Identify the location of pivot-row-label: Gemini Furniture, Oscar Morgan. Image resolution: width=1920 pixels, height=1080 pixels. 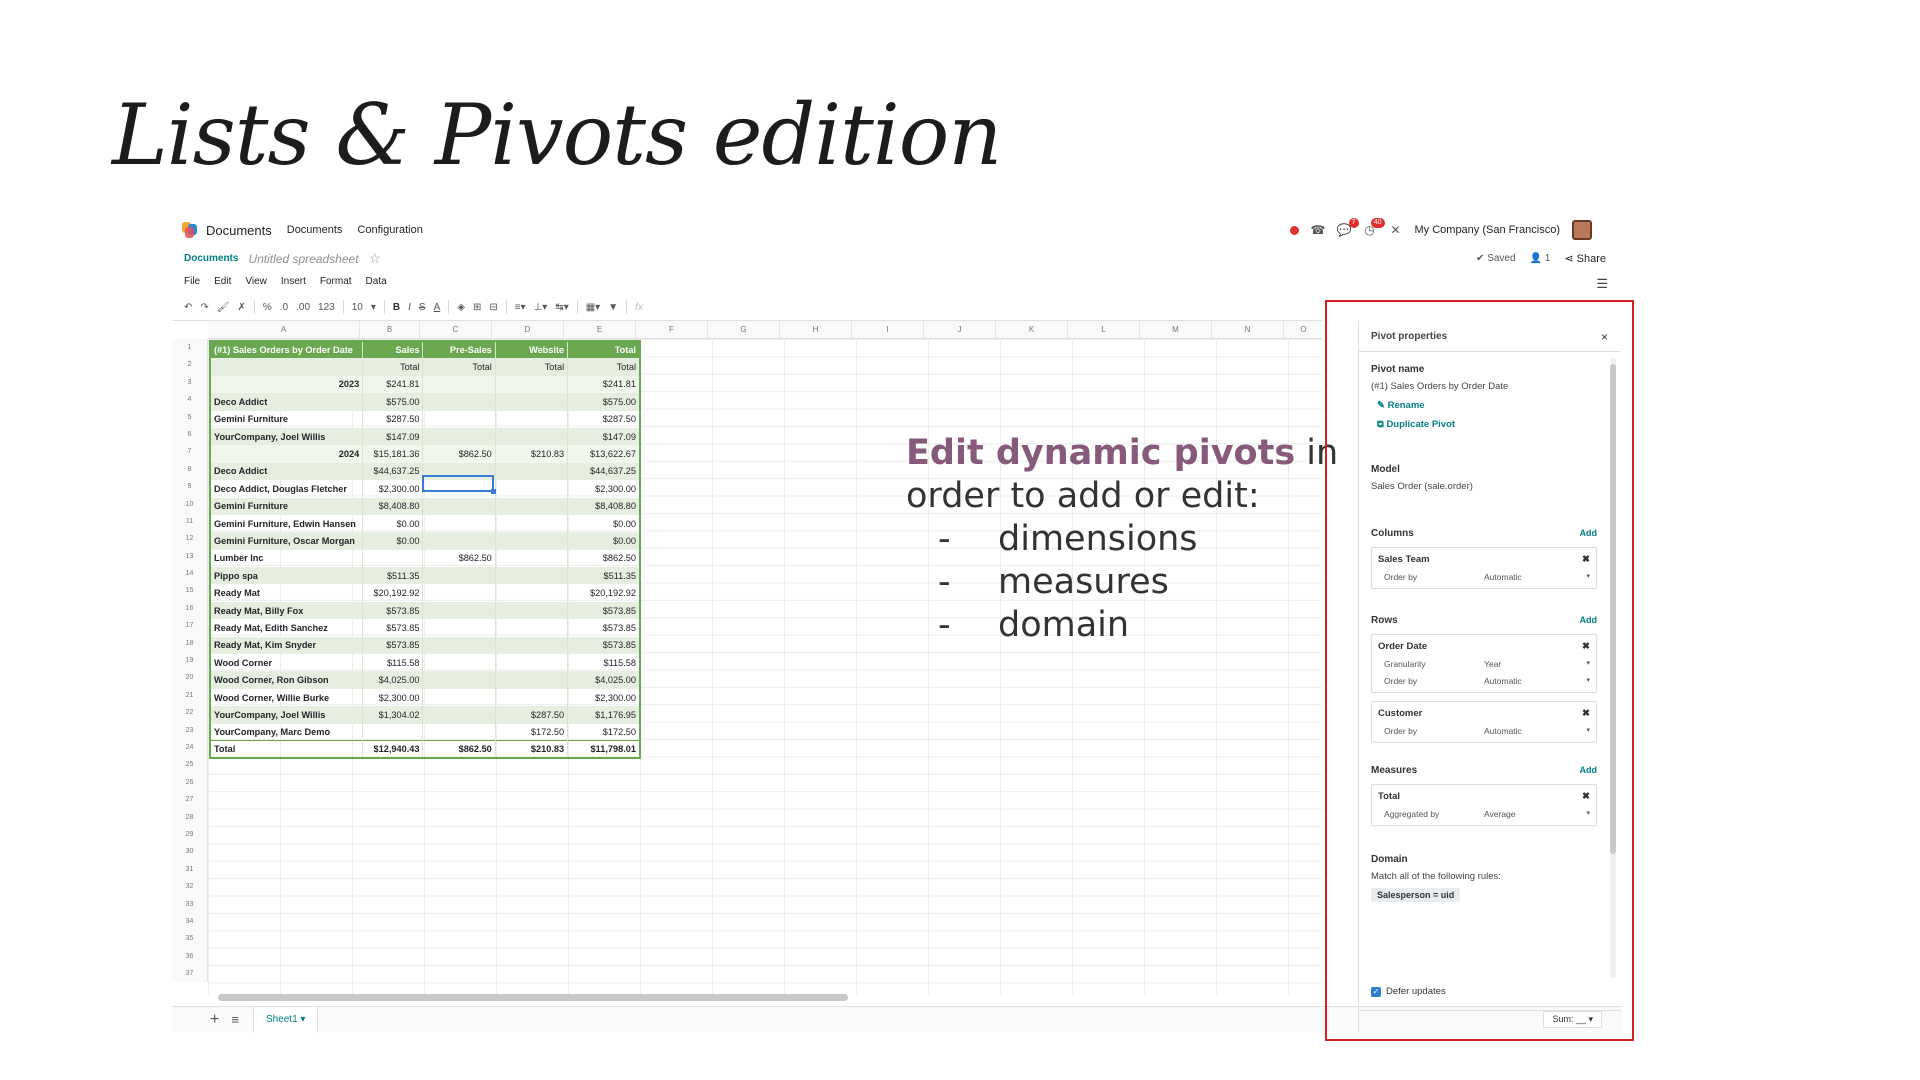
(287, 541).